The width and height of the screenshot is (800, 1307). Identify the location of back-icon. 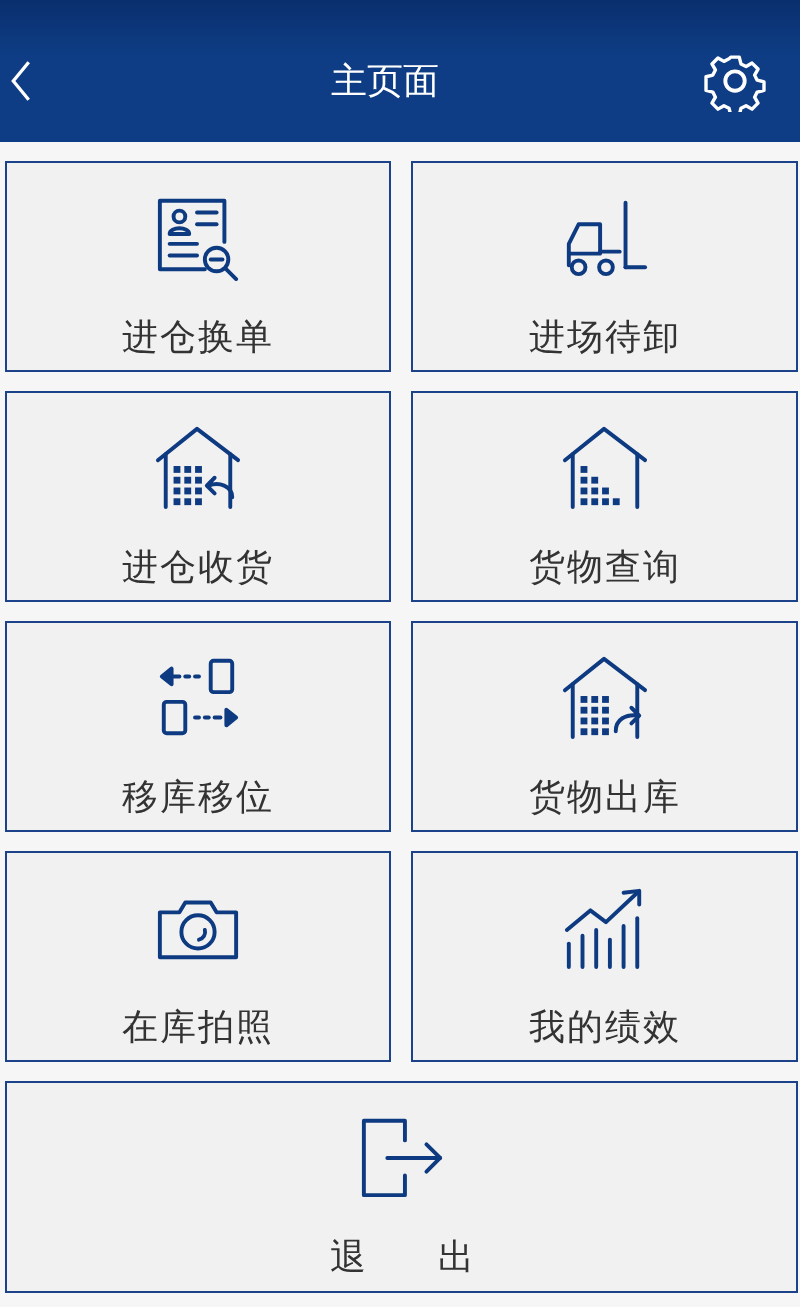
(21, 81).